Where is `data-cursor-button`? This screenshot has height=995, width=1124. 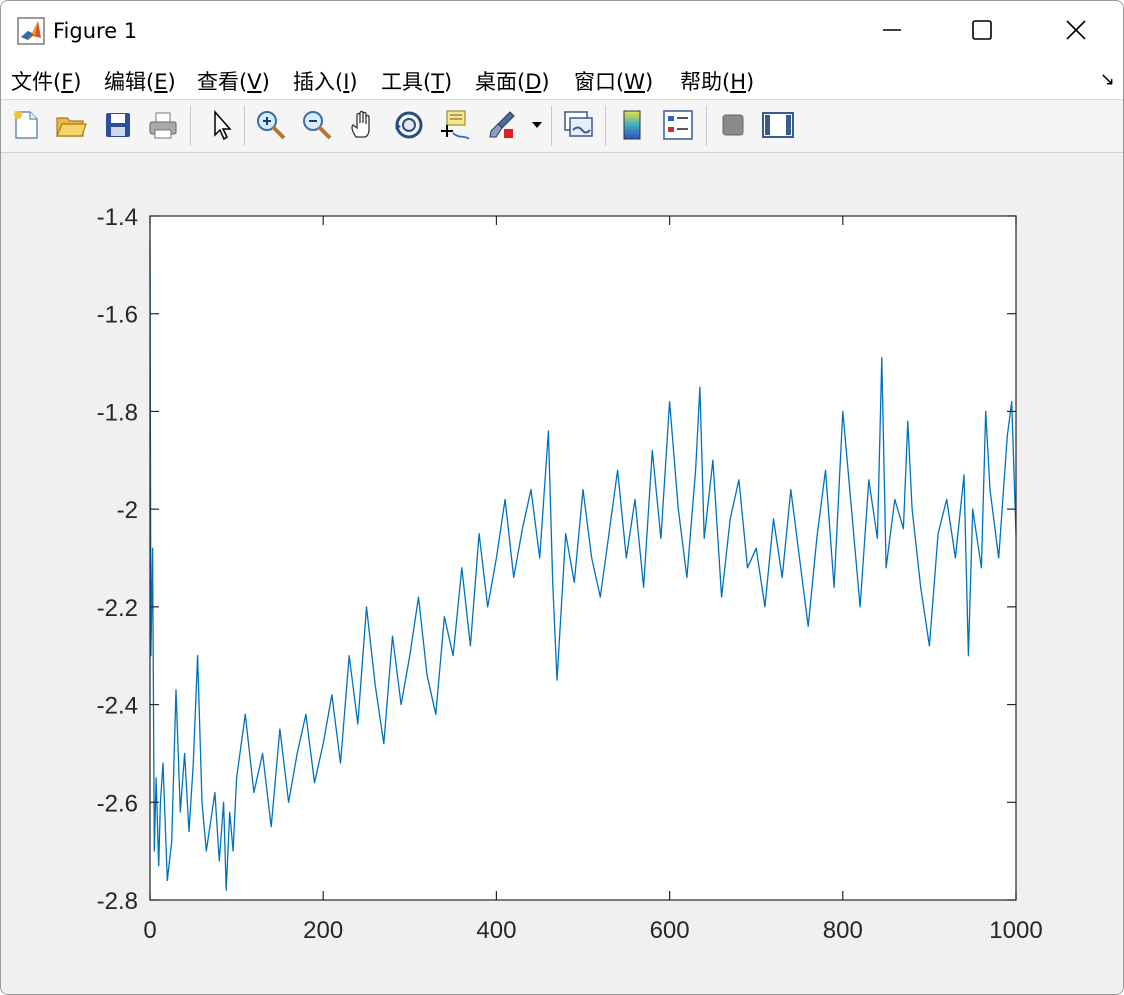 data-cursor-button is located at coordinates (455, 125).